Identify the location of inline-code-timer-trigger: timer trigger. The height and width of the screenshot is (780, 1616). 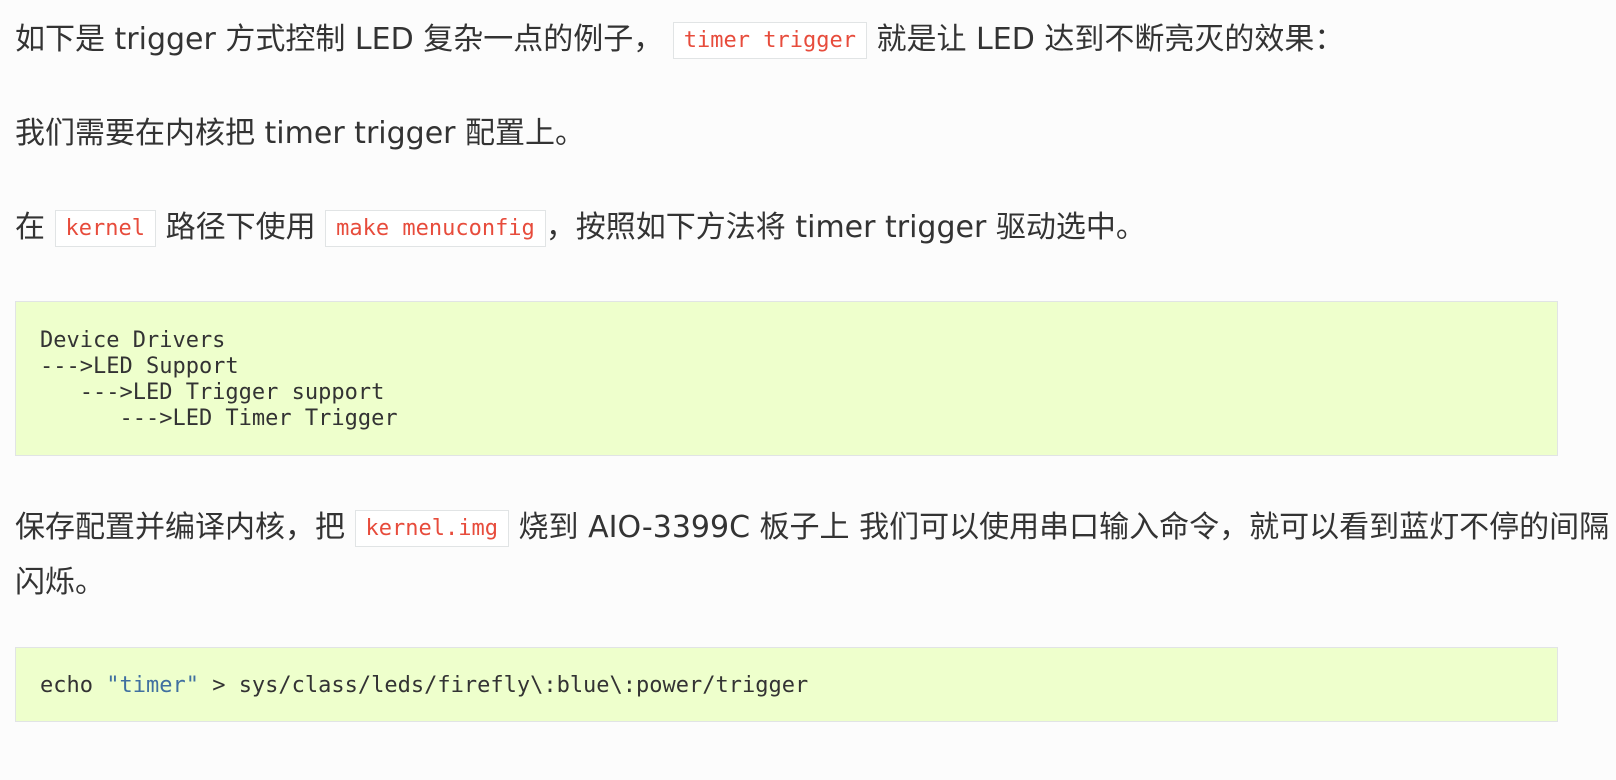
(769, 40).